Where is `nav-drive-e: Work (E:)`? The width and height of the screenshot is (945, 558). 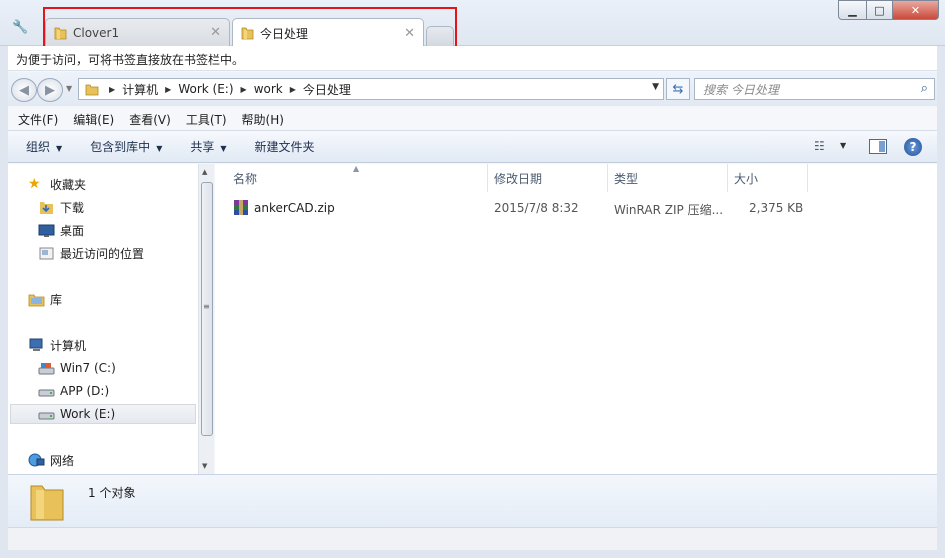 nav-drive-e: Work (E:) is located at coordinates (103, 414).